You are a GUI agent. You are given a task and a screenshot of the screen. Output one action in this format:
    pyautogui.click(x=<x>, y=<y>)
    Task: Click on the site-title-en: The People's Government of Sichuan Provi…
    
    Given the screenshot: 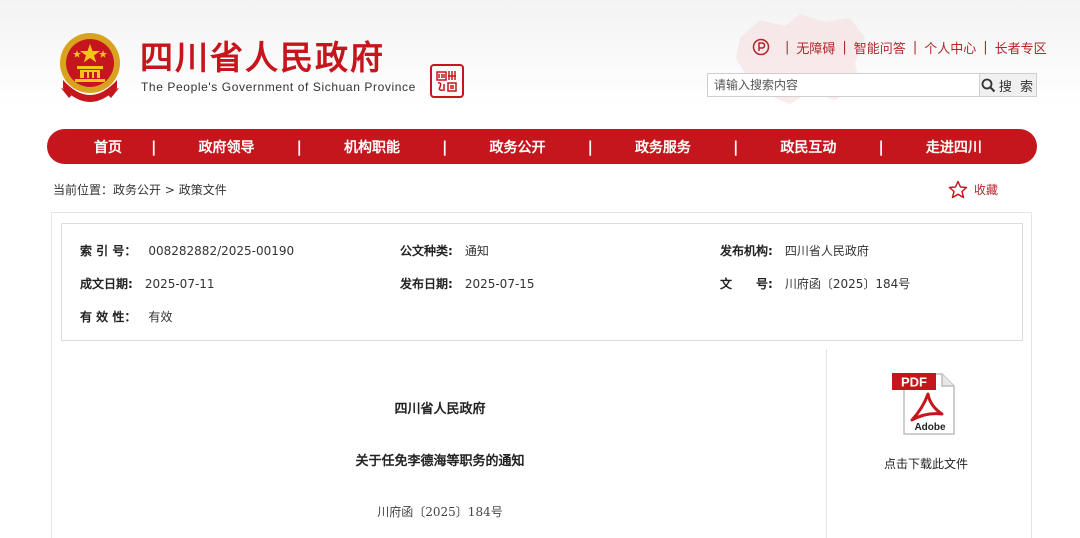 What is the action you would take?
    pyautogui.click(x=278, y=87)
    